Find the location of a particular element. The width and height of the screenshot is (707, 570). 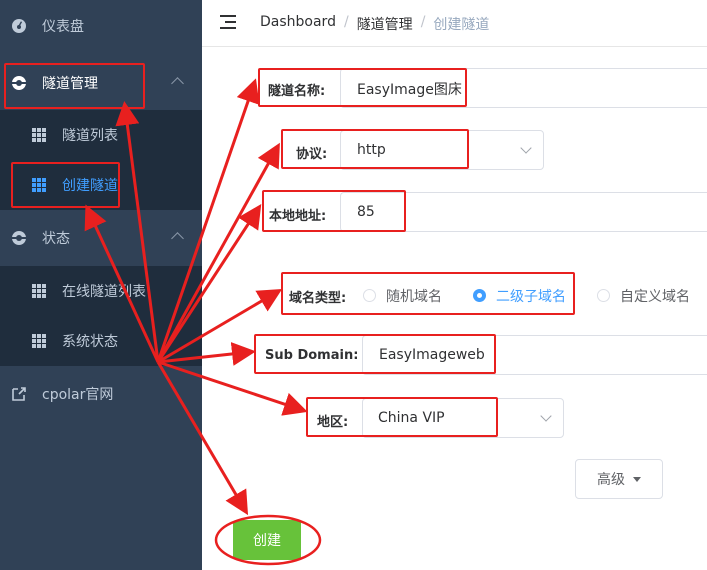

advanced-button-label: 高级 is located at coordinates (611, 480).